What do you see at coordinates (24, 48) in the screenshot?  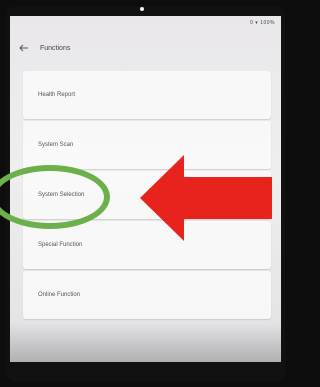 I see `arrow-left-icon` at bounding box center [24, 48].